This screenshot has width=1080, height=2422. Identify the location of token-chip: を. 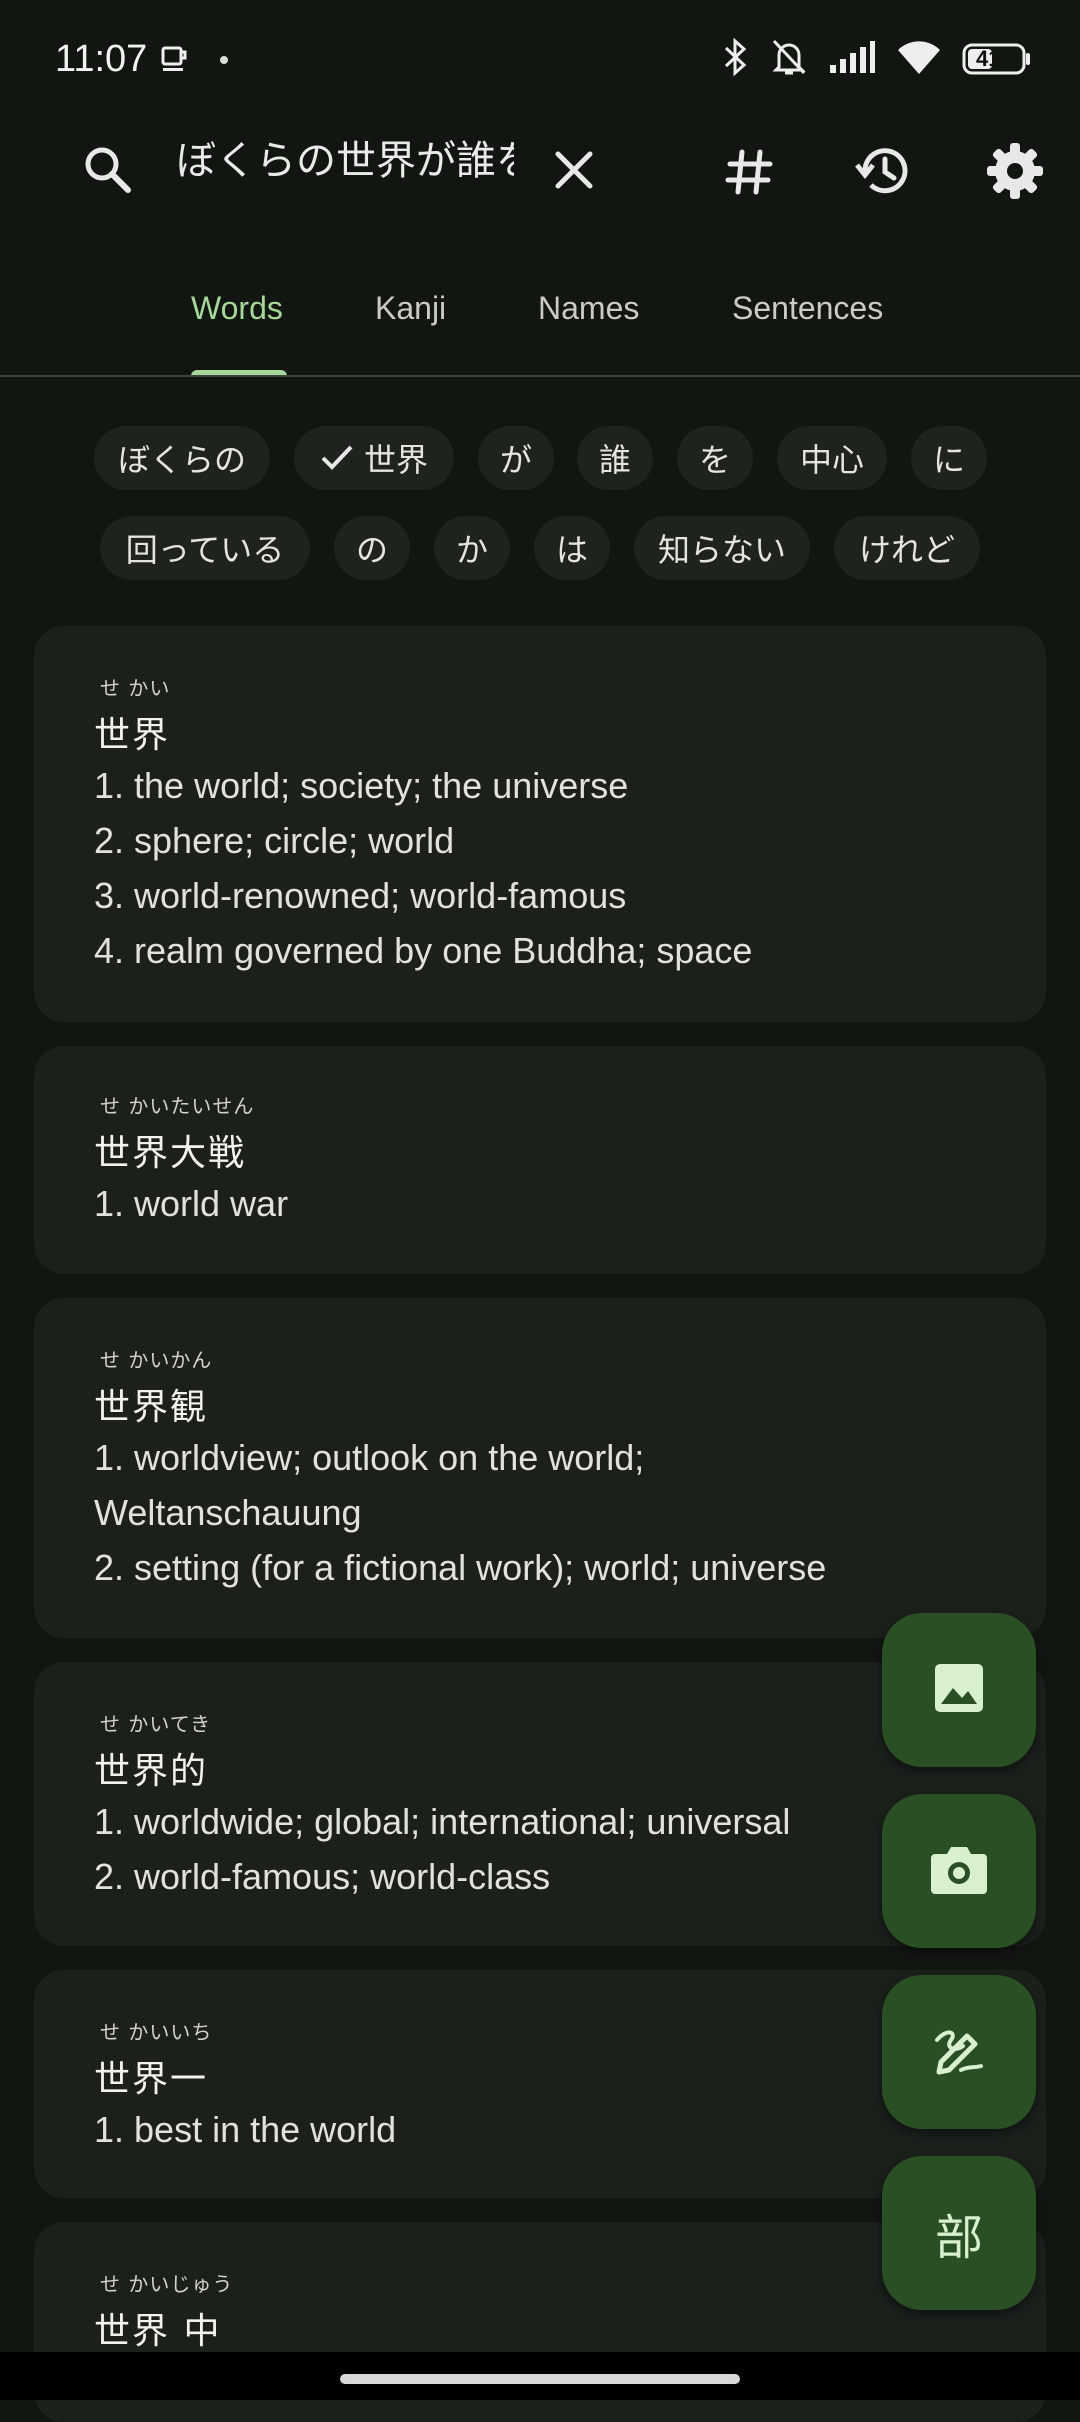
(715, 458).